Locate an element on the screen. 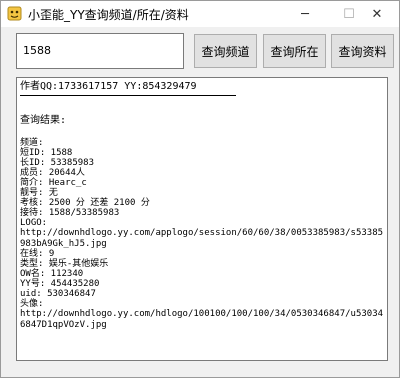 This screenshot has height=378, width=400. title-bar: 小歪能_YY查询频道/所在/资料 ─ ☐ ✕ is located at coordinates (200, 14).